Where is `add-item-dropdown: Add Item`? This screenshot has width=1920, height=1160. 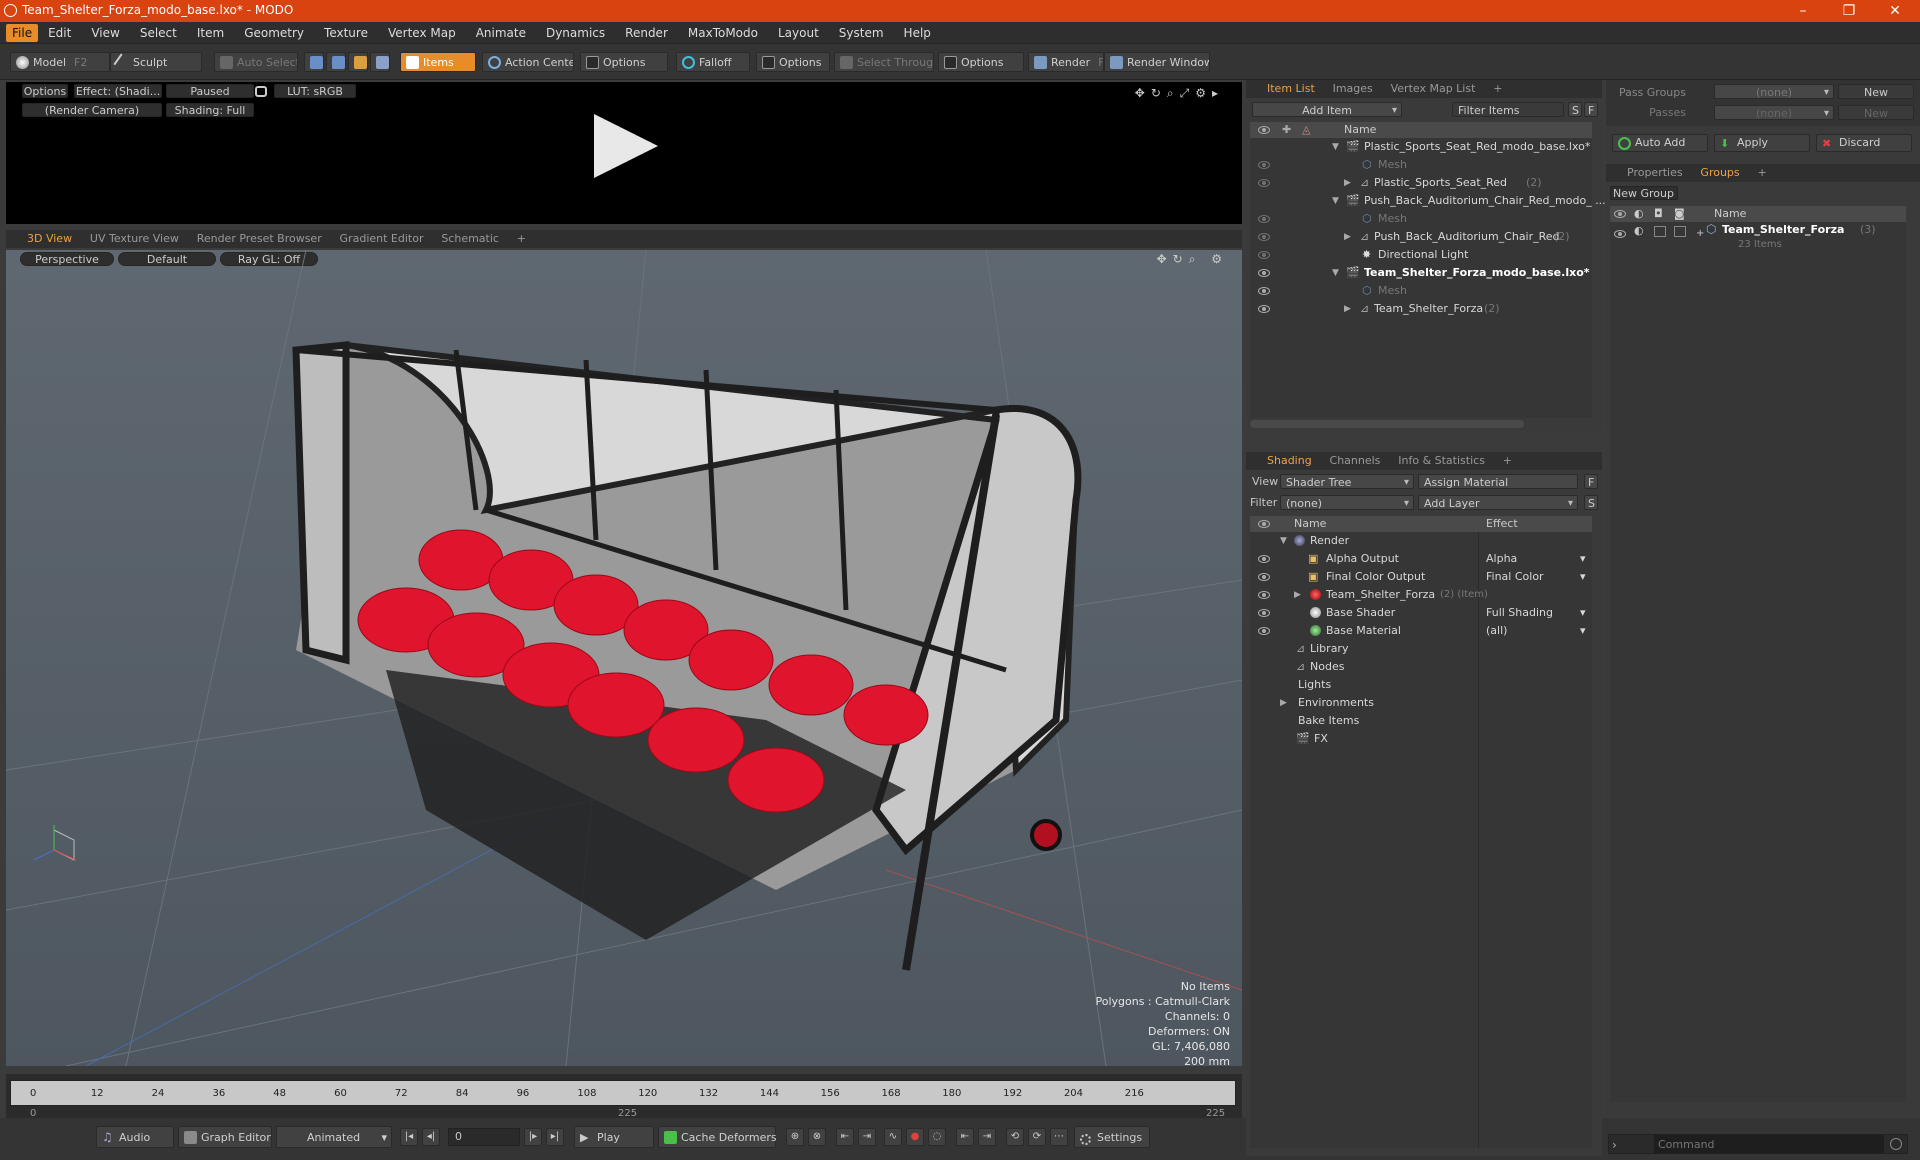
add-item-dropdown: Add Item is located at coordinates (1327, 109).